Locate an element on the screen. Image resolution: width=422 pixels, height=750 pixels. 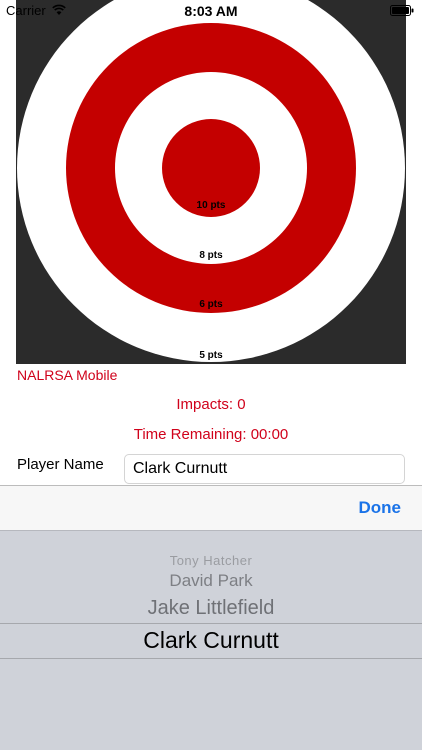
ring-label-8: 8 pts is located at coordinates (211, 255).